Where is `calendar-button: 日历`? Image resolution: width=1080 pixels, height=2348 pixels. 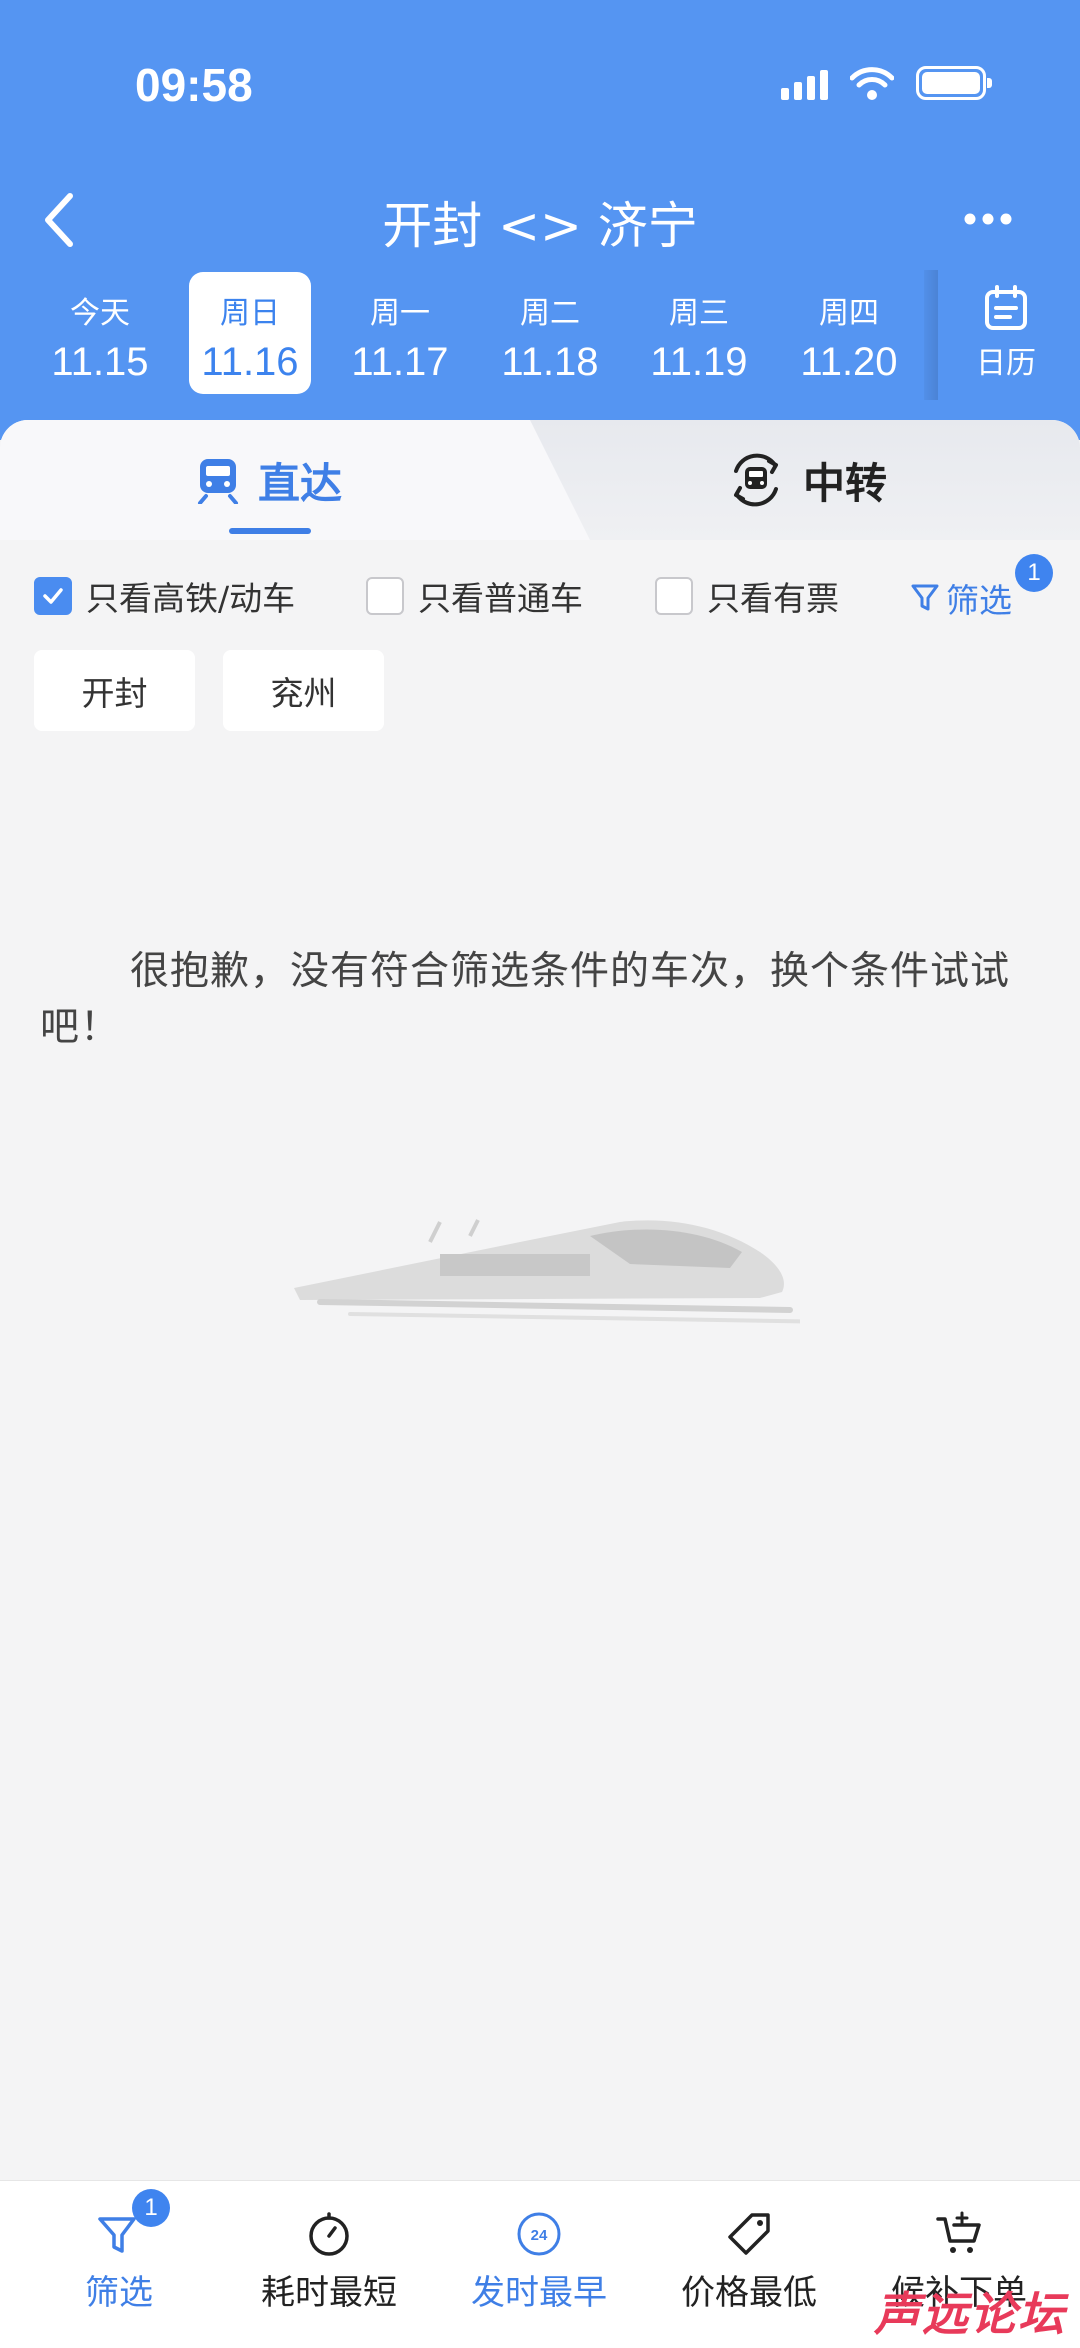
calendar-button: 日历 is located at coordinates (1006, 339).